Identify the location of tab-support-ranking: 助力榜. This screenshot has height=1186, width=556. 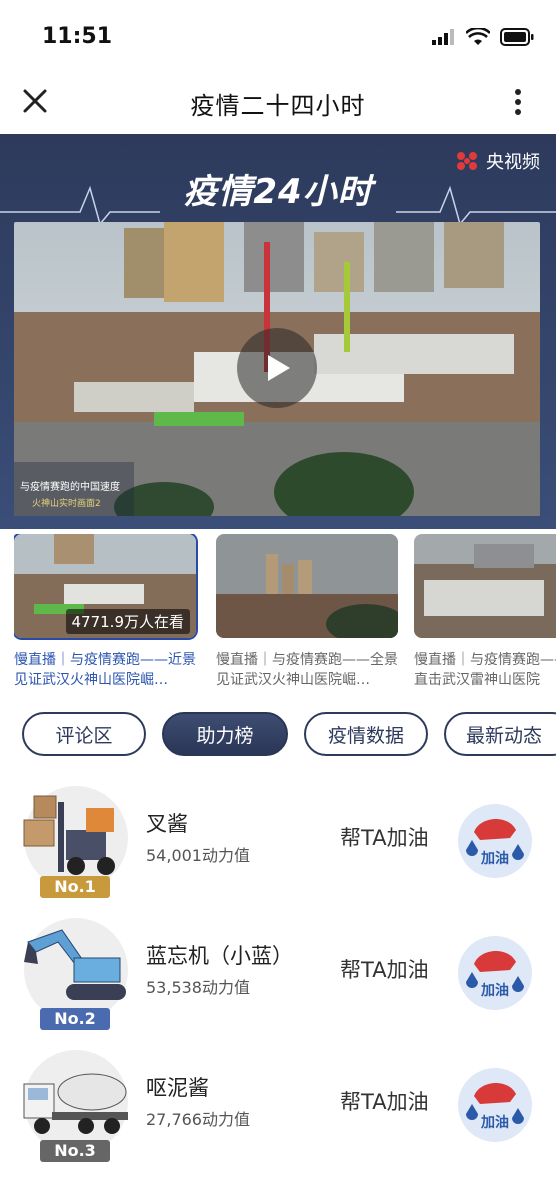
(225, 734).